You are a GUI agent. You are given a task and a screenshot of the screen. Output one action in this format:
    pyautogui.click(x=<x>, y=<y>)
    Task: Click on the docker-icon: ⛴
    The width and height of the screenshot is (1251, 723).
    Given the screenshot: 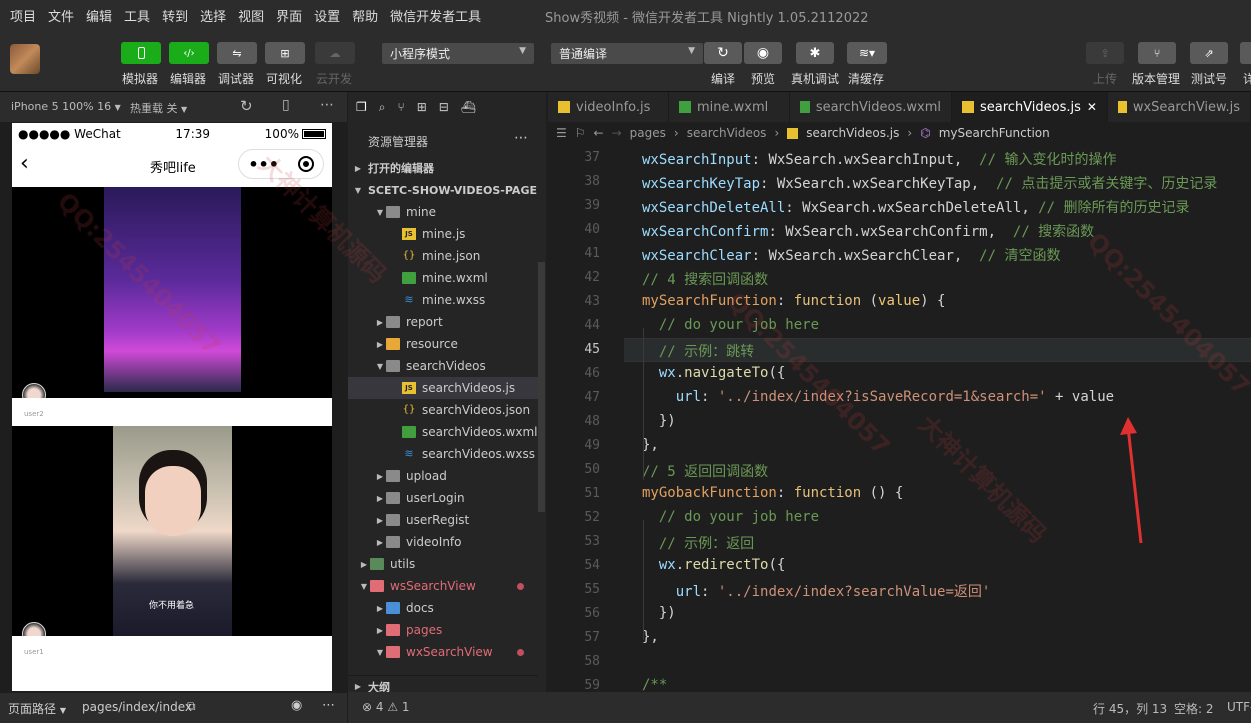 What is the action you would take?
    pyautogui.click(x=468, y=107)
    